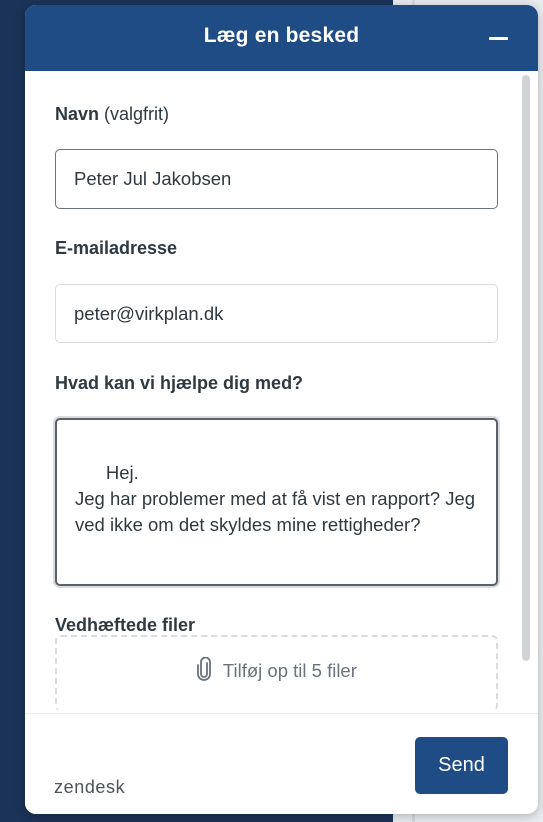 This screenshot has height=822, width=543. I want to click on name-label: Navn (valgfrit), so click(112, 114).